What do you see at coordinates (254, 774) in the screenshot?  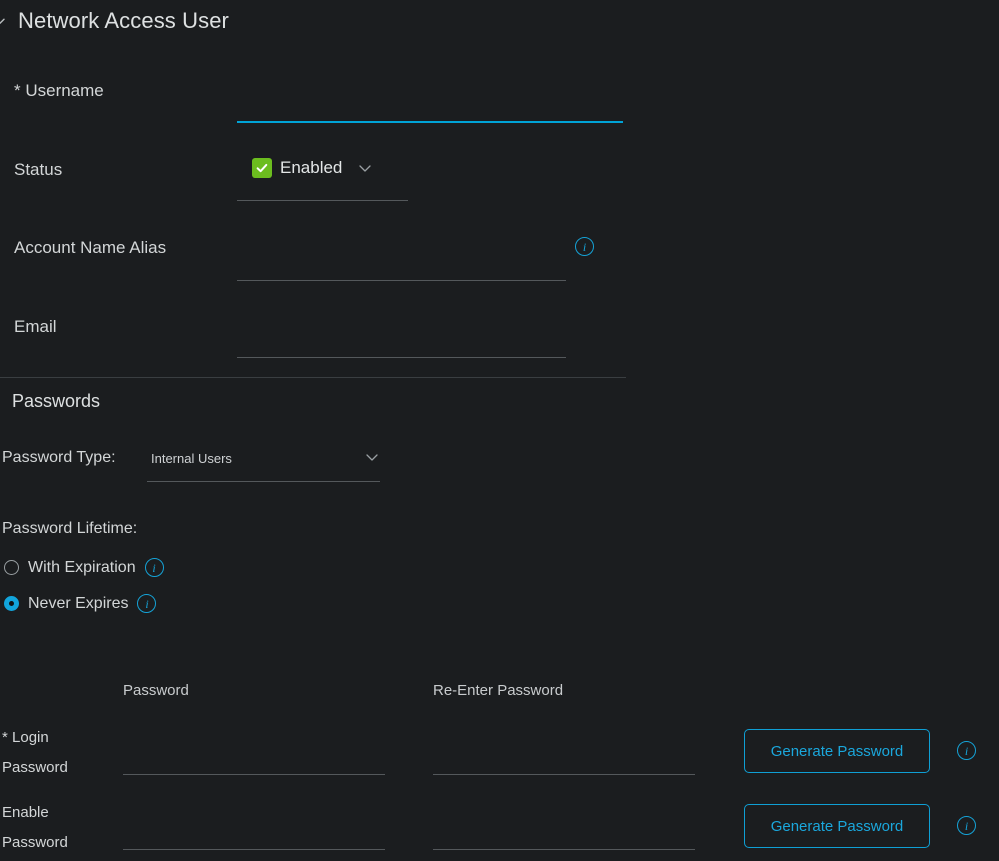 I see `login-password-input` at bounding box center [254, 774].